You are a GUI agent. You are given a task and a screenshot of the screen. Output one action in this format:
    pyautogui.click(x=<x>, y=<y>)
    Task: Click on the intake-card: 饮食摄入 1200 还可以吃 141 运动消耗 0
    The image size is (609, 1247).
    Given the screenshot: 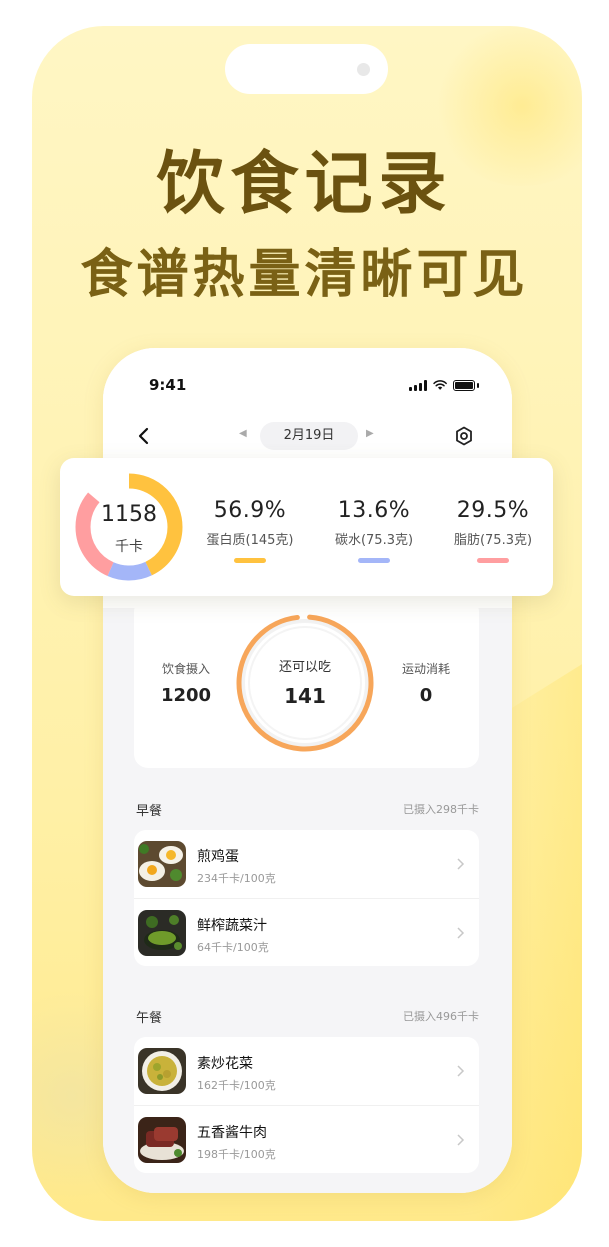 What is the action you would take?
    pyautogui.click(x=306, y=683)
    